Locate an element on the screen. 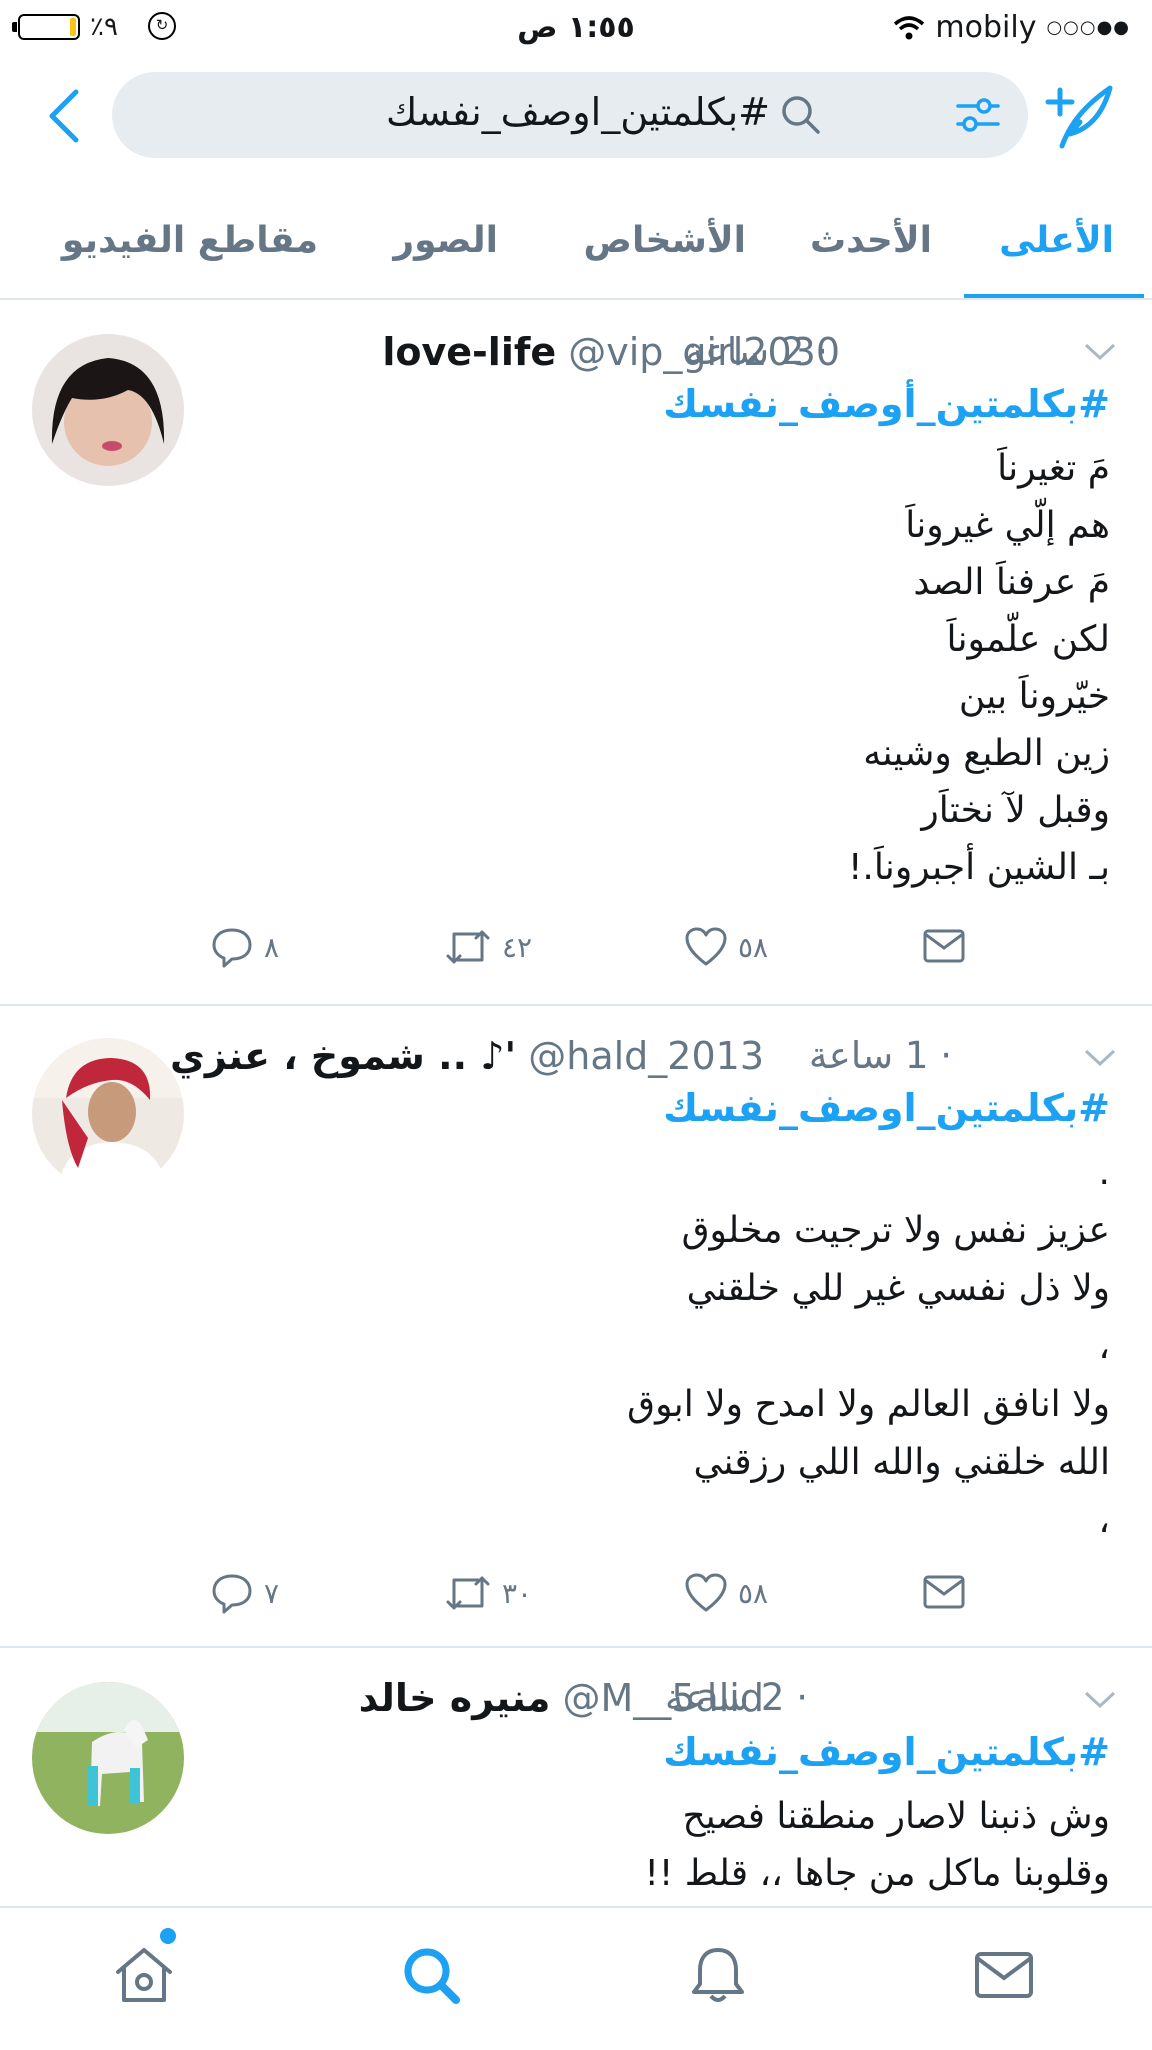  retweet-button: ٣٠ is located at coordinates (488, 1593).